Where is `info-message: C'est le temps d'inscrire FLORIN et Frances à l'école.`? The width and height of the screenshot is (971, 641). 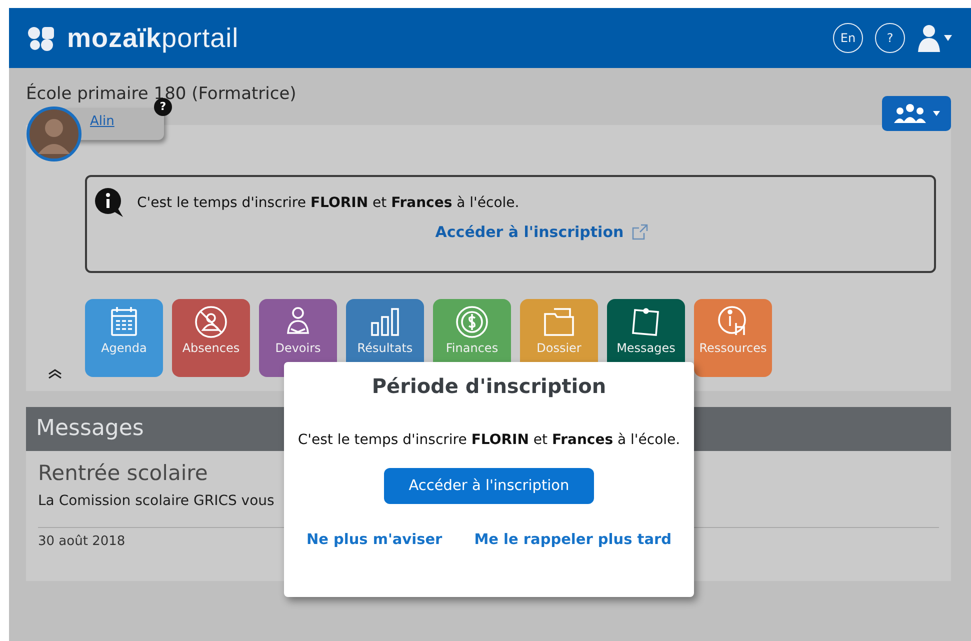 info-message: C'est le temps d'inscrire FLORIN et Frances à l'école. is located at coordinates (328, 203).